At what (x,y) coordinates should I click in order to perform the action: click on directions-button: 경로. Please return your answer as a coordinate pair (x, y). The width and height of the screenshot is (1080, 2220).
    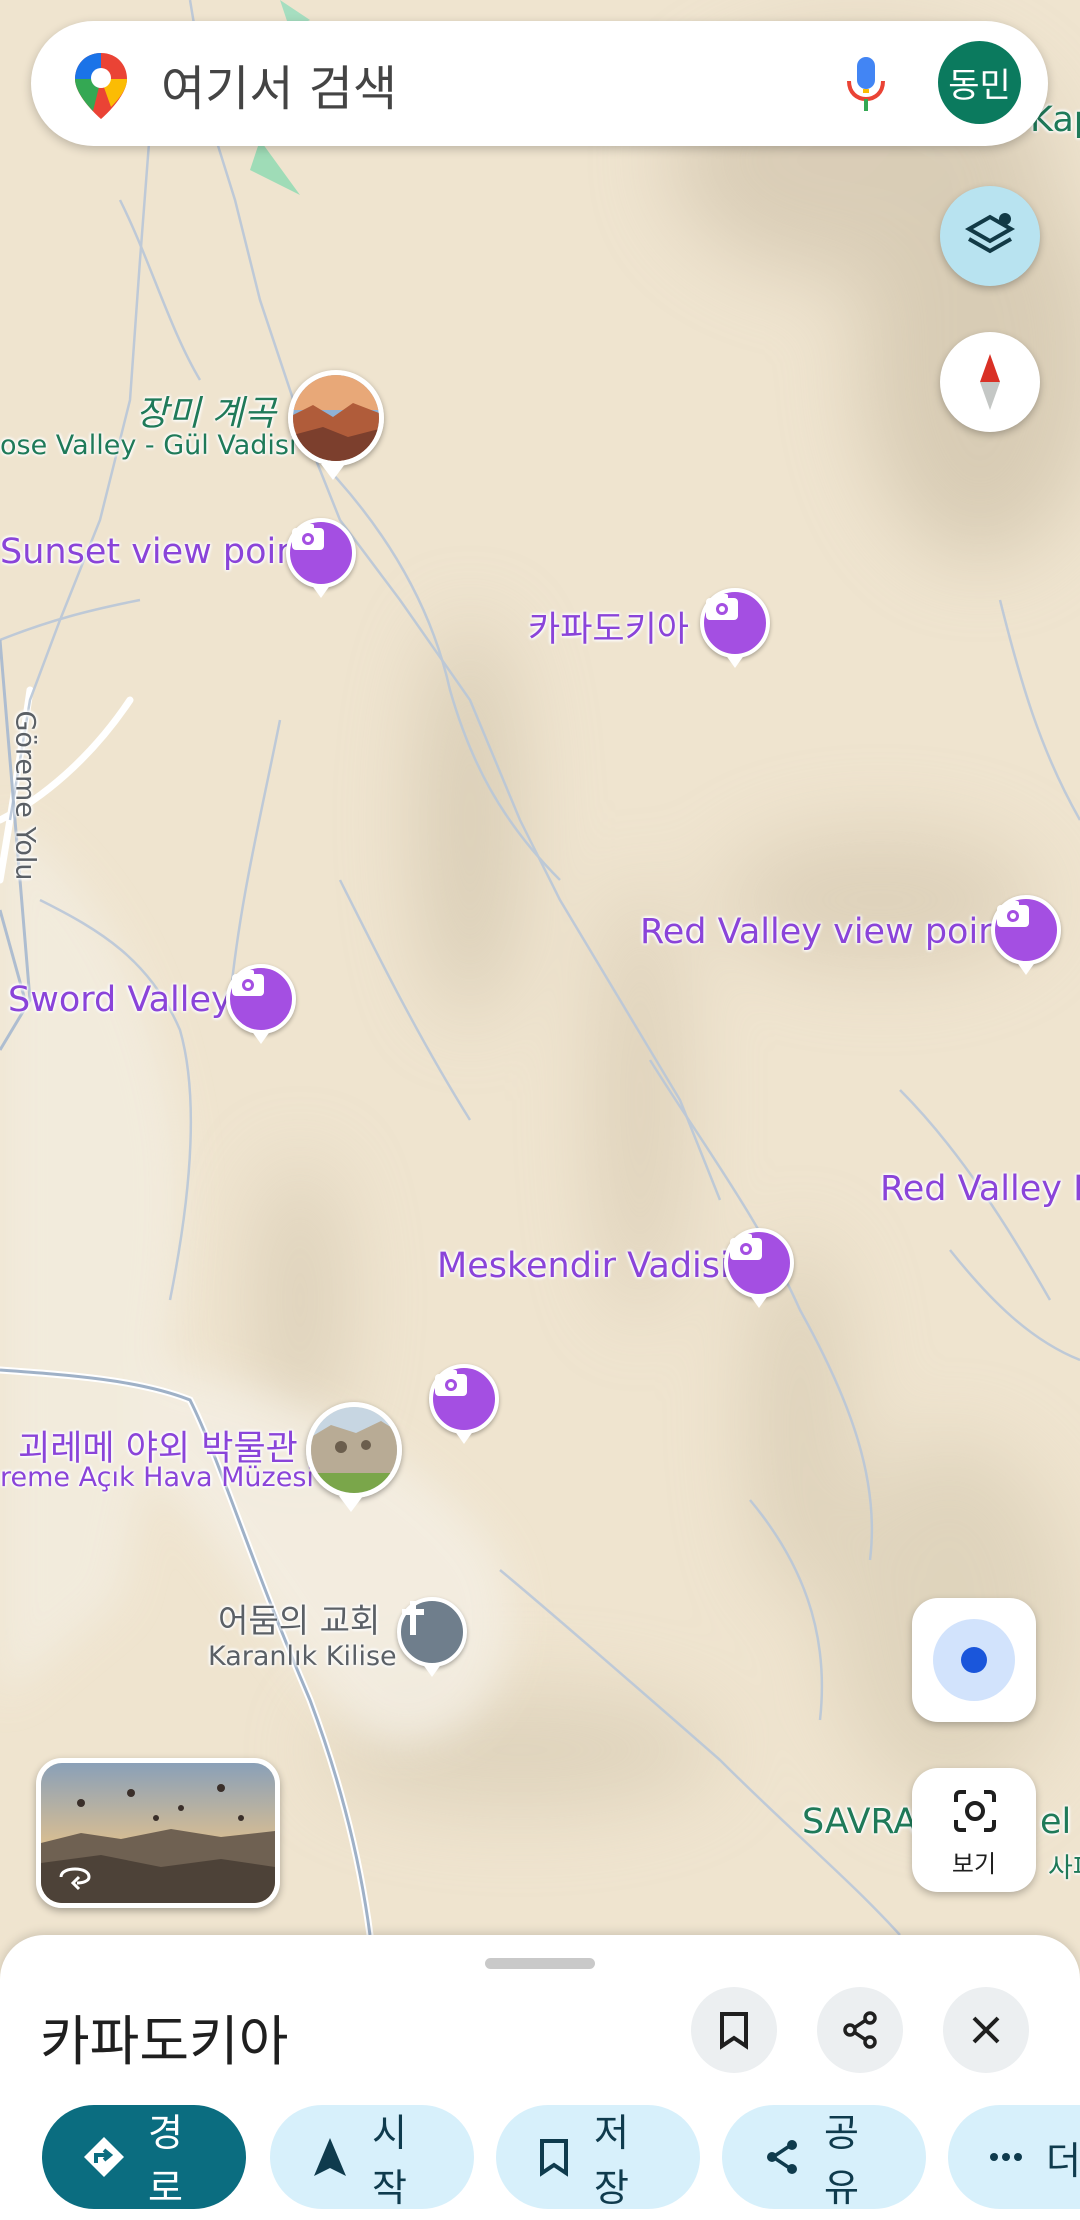
    Looking at the image, I should click on (144, 2157).